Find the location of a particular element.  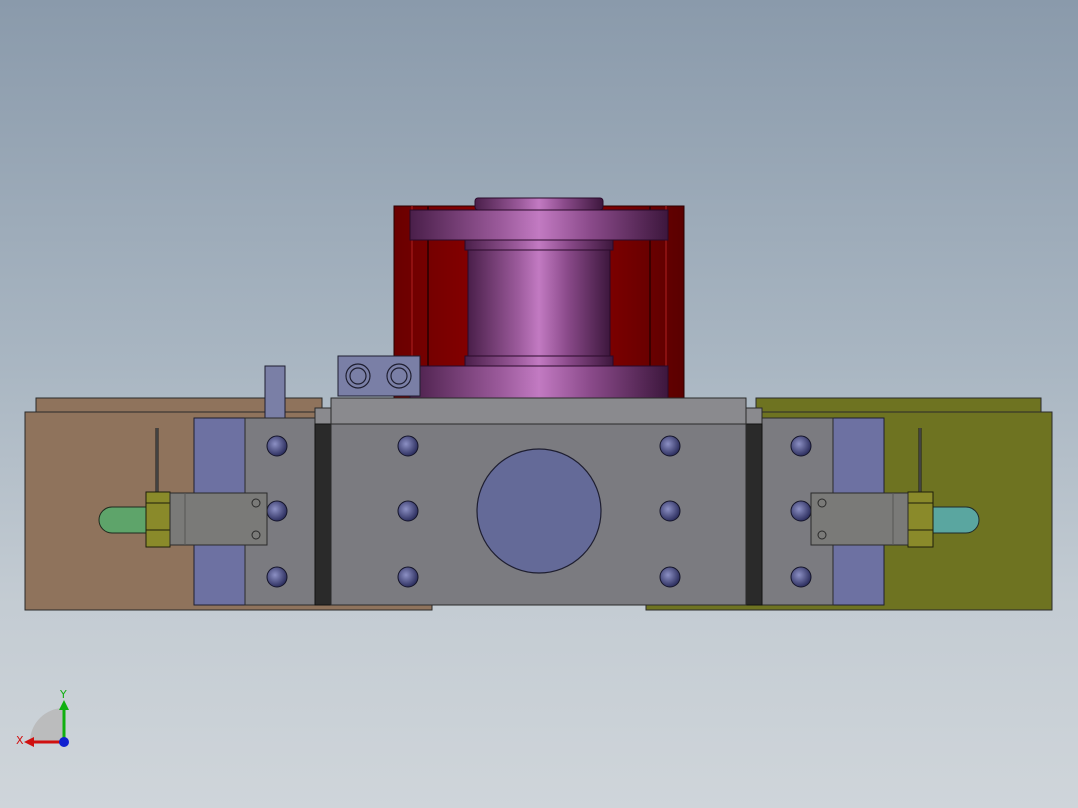

z-axis-dot is located at coordinates (64, 742).